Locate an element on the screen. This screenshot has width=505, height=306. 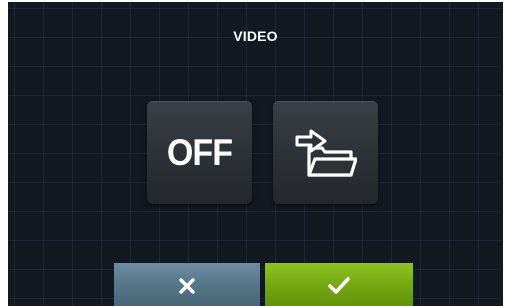
folder-import-icon is located at coordinates (326, 153).